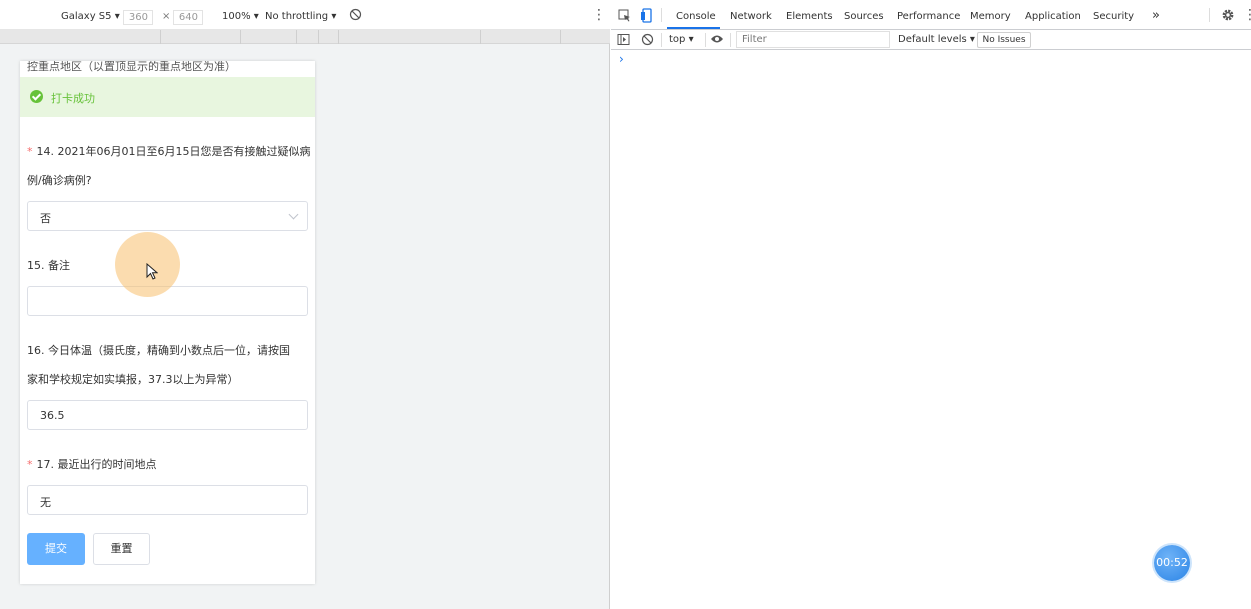 The height and width of the screenshot is (609, 1251). I want to click on log-levels-label: Default levels, so click(932, 39).